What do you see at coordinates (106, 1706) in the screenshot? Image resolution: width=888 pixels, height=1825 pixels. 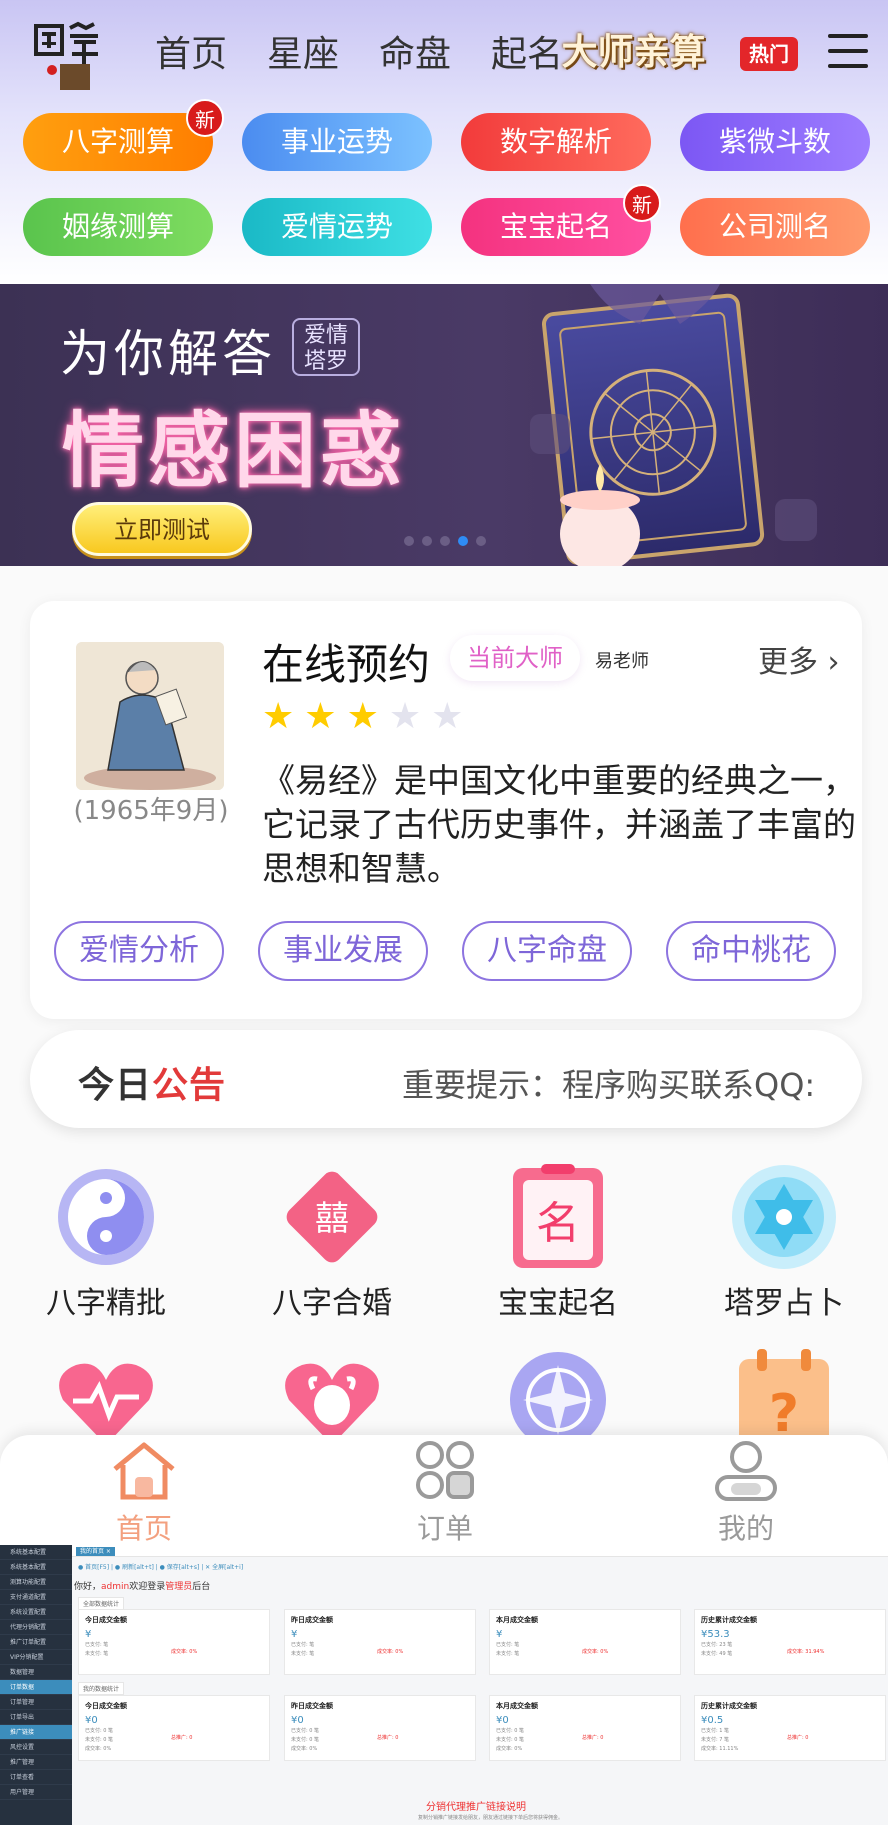 I see `admin-stat-title: 今日成交金额` at bounding box center [106, 1706].